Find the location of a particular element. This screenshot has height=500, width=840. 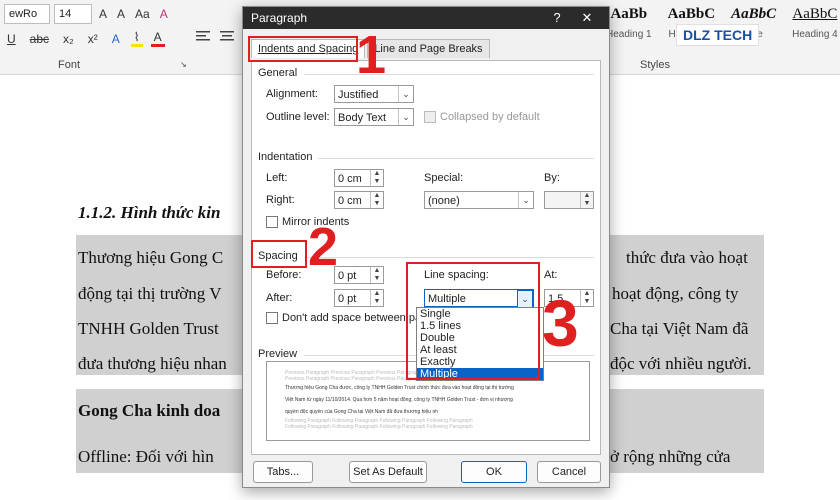

doc-line: Thương hiệu Gong C is located at coordinates (151, 257).